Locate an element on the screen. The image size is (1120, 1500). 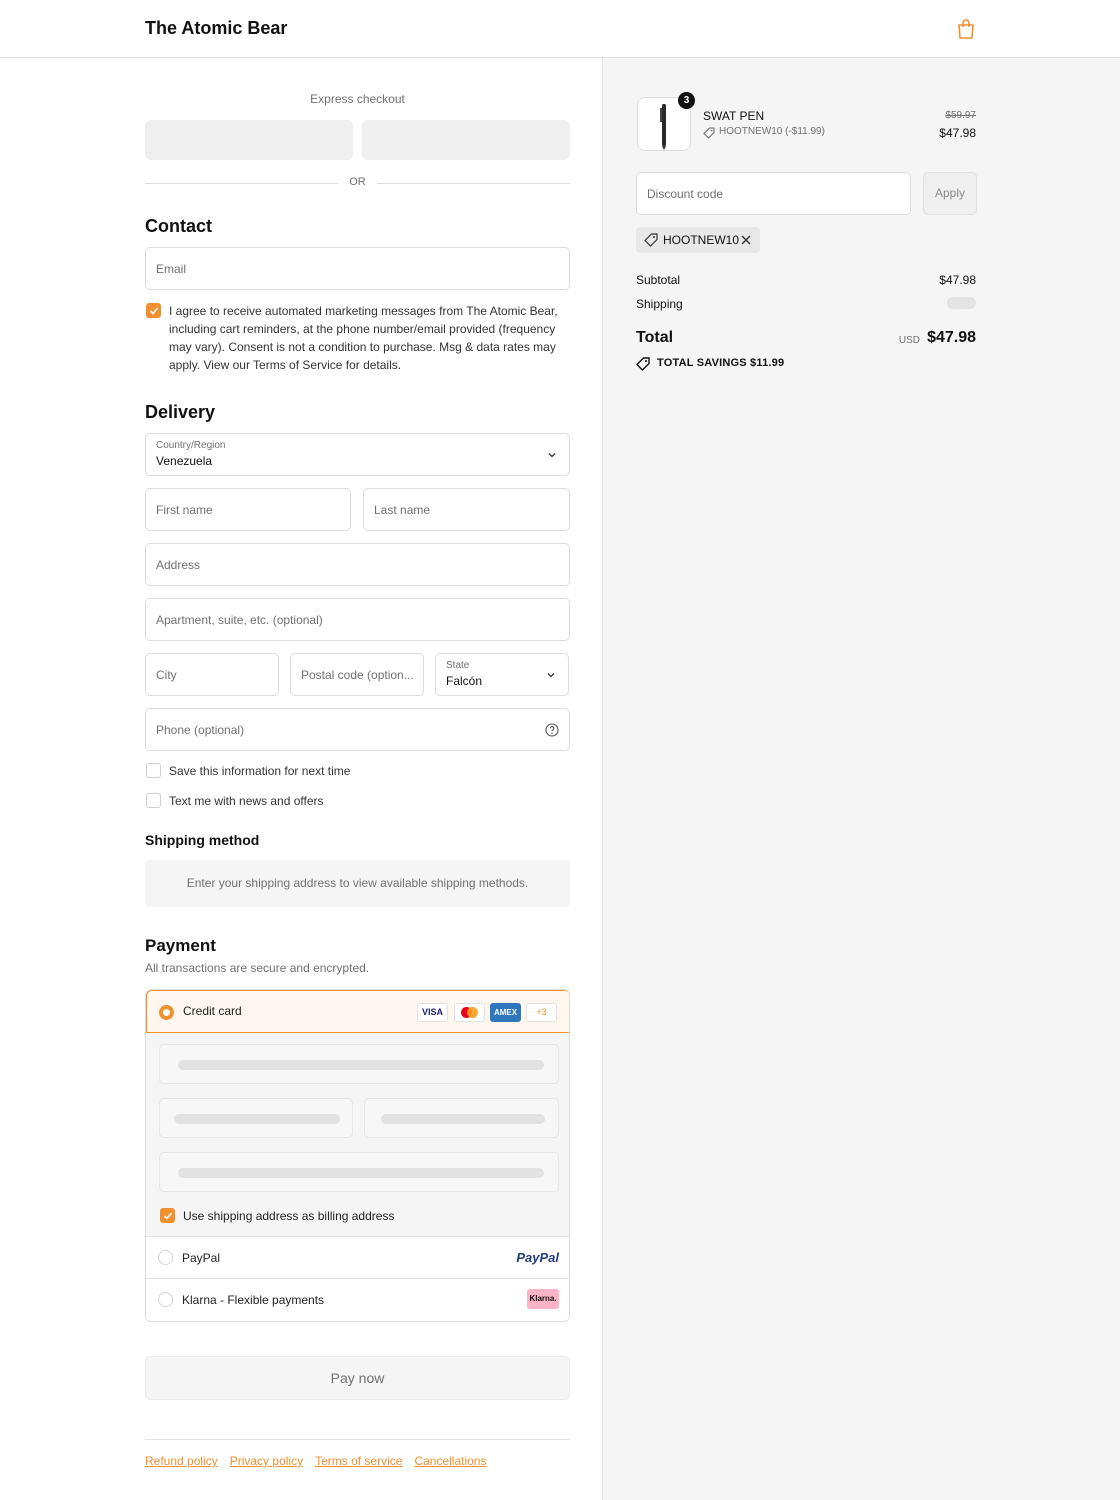
applied-discount-chip: HOOTNEW10 is located at coordinates (698, 240).